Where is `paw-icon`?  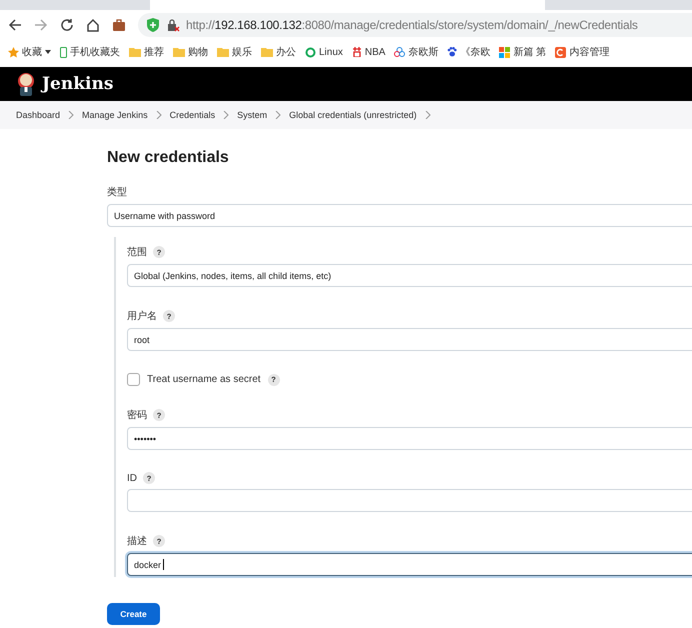 paw-icon is located at coordinates (452, 52).